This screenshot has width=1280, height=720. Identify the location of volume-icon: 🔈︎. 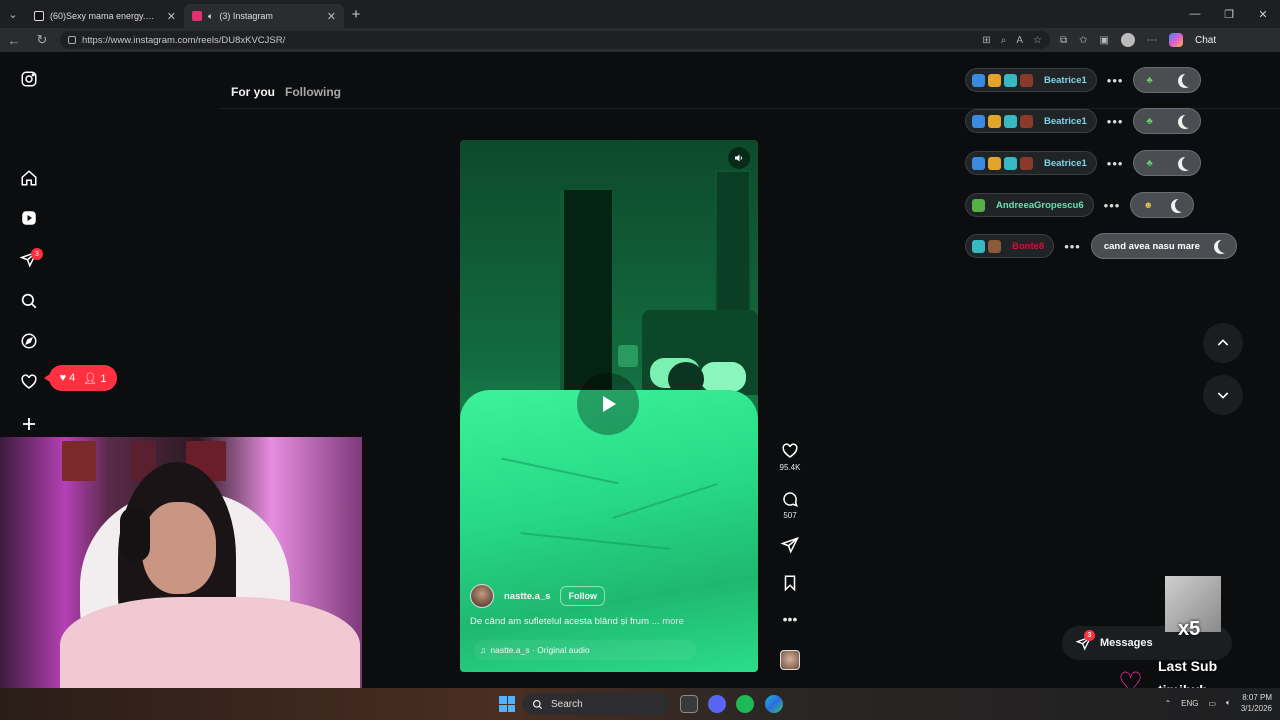
(1228, 703).